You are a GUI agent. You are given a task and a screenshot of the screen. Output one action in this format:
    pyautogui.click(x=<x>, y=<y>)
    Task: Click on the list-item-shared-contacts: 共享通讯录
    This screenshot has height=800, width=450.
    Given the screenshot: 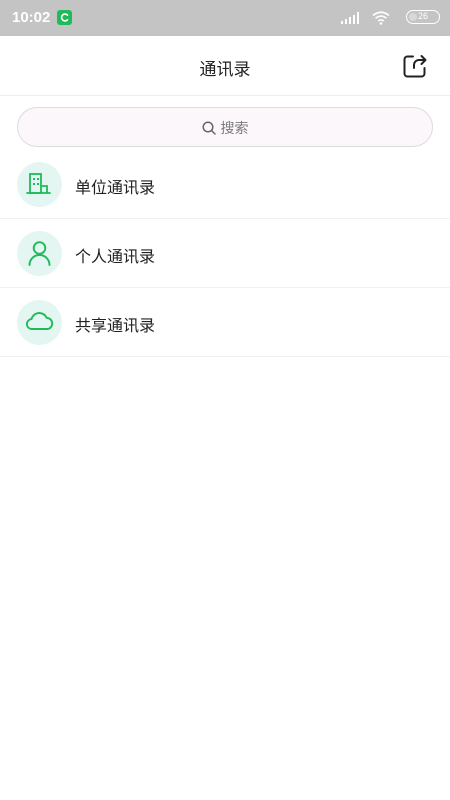 What is the action you would take?
    pyautogui.click(x=225, y=322)
    